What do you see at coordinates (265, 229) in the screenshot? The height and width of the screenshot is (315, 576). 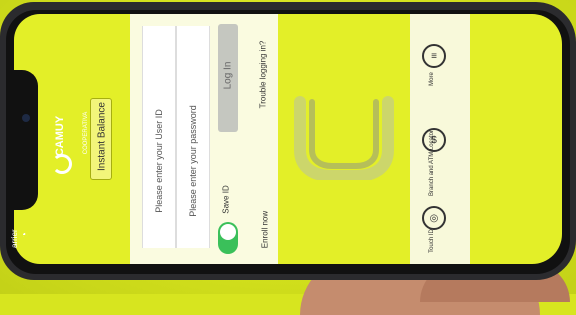 I see `enroll-now-label: Enroll now` at bounding box center [265, 229].